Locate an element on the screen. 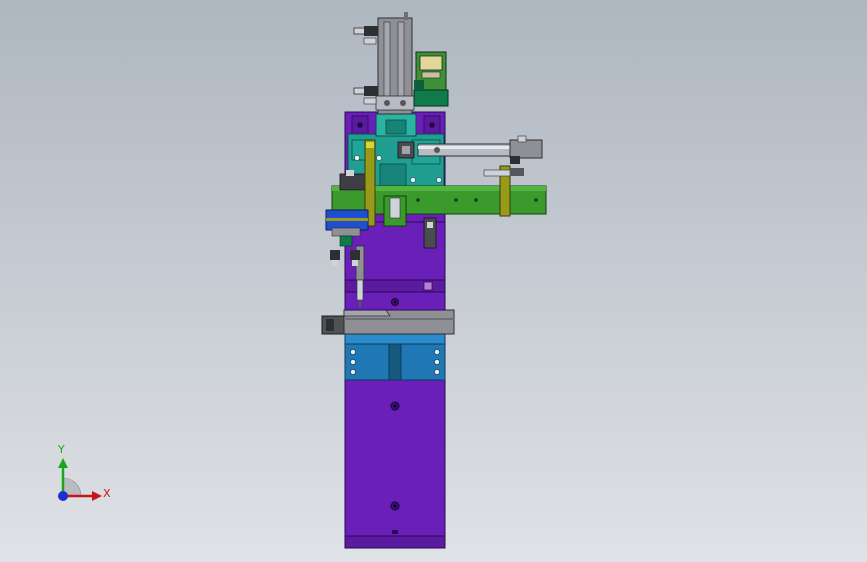 This screenshot has height=562, width=867. triad-y-label: Y is located at coordinates (61, 449).